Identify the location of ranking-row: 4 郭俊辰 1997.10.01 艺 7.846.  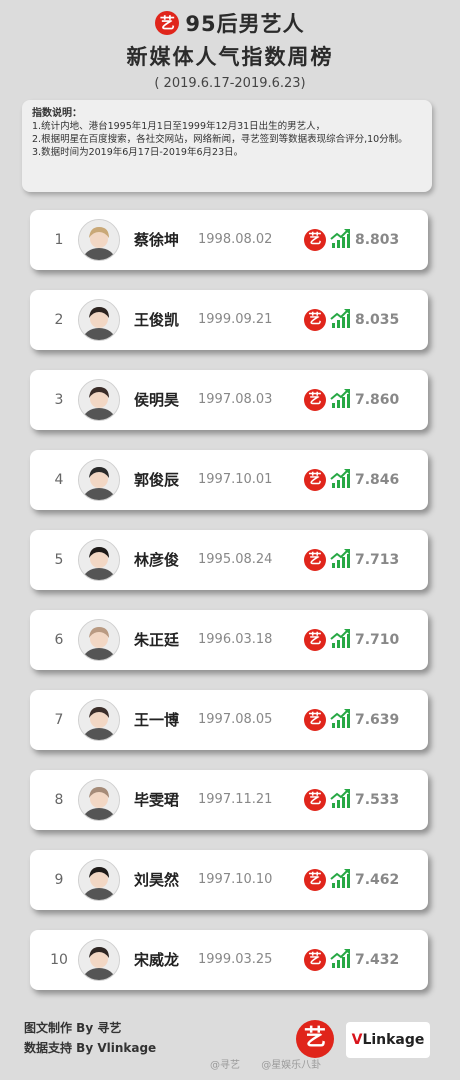
(229, 480).